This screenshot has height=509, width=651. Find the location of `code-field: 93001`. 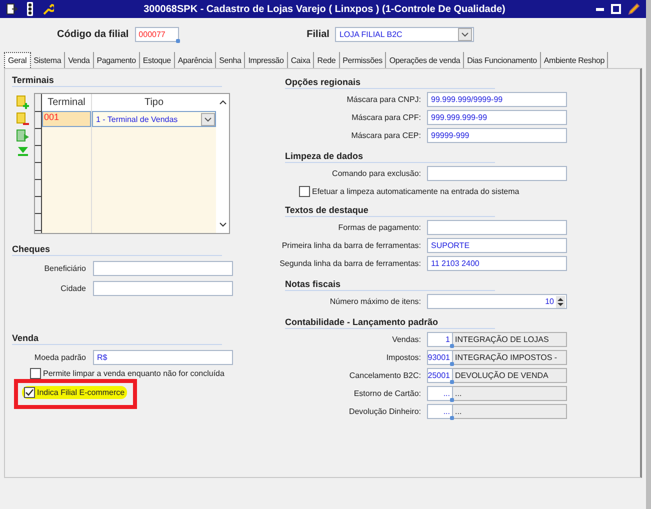

code-field: 93001 is located at coordinates (440, 357).